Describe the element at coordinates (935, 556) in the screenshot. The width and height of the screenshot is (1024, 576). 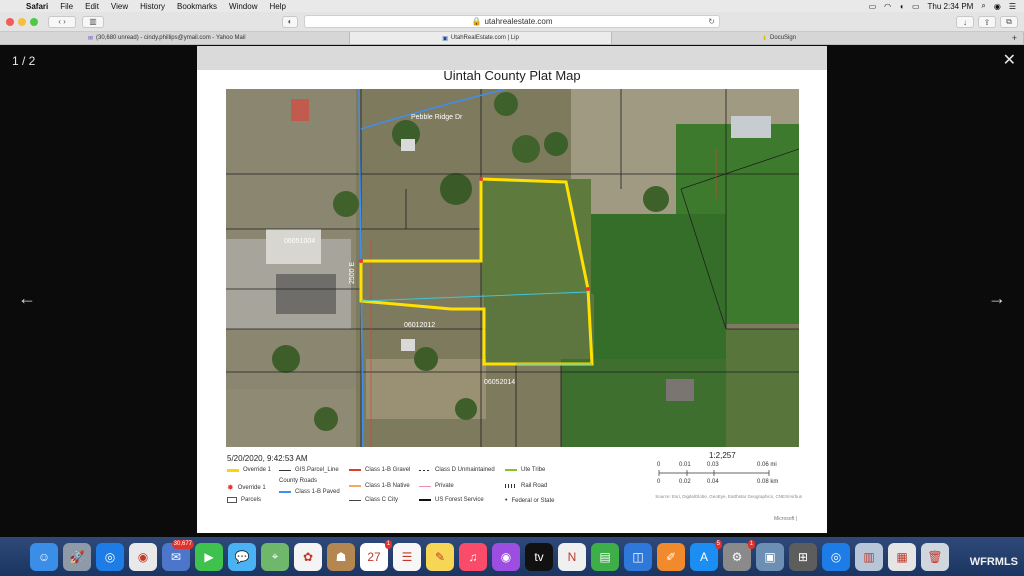
I see `trash-icon: 🗑` at that location.